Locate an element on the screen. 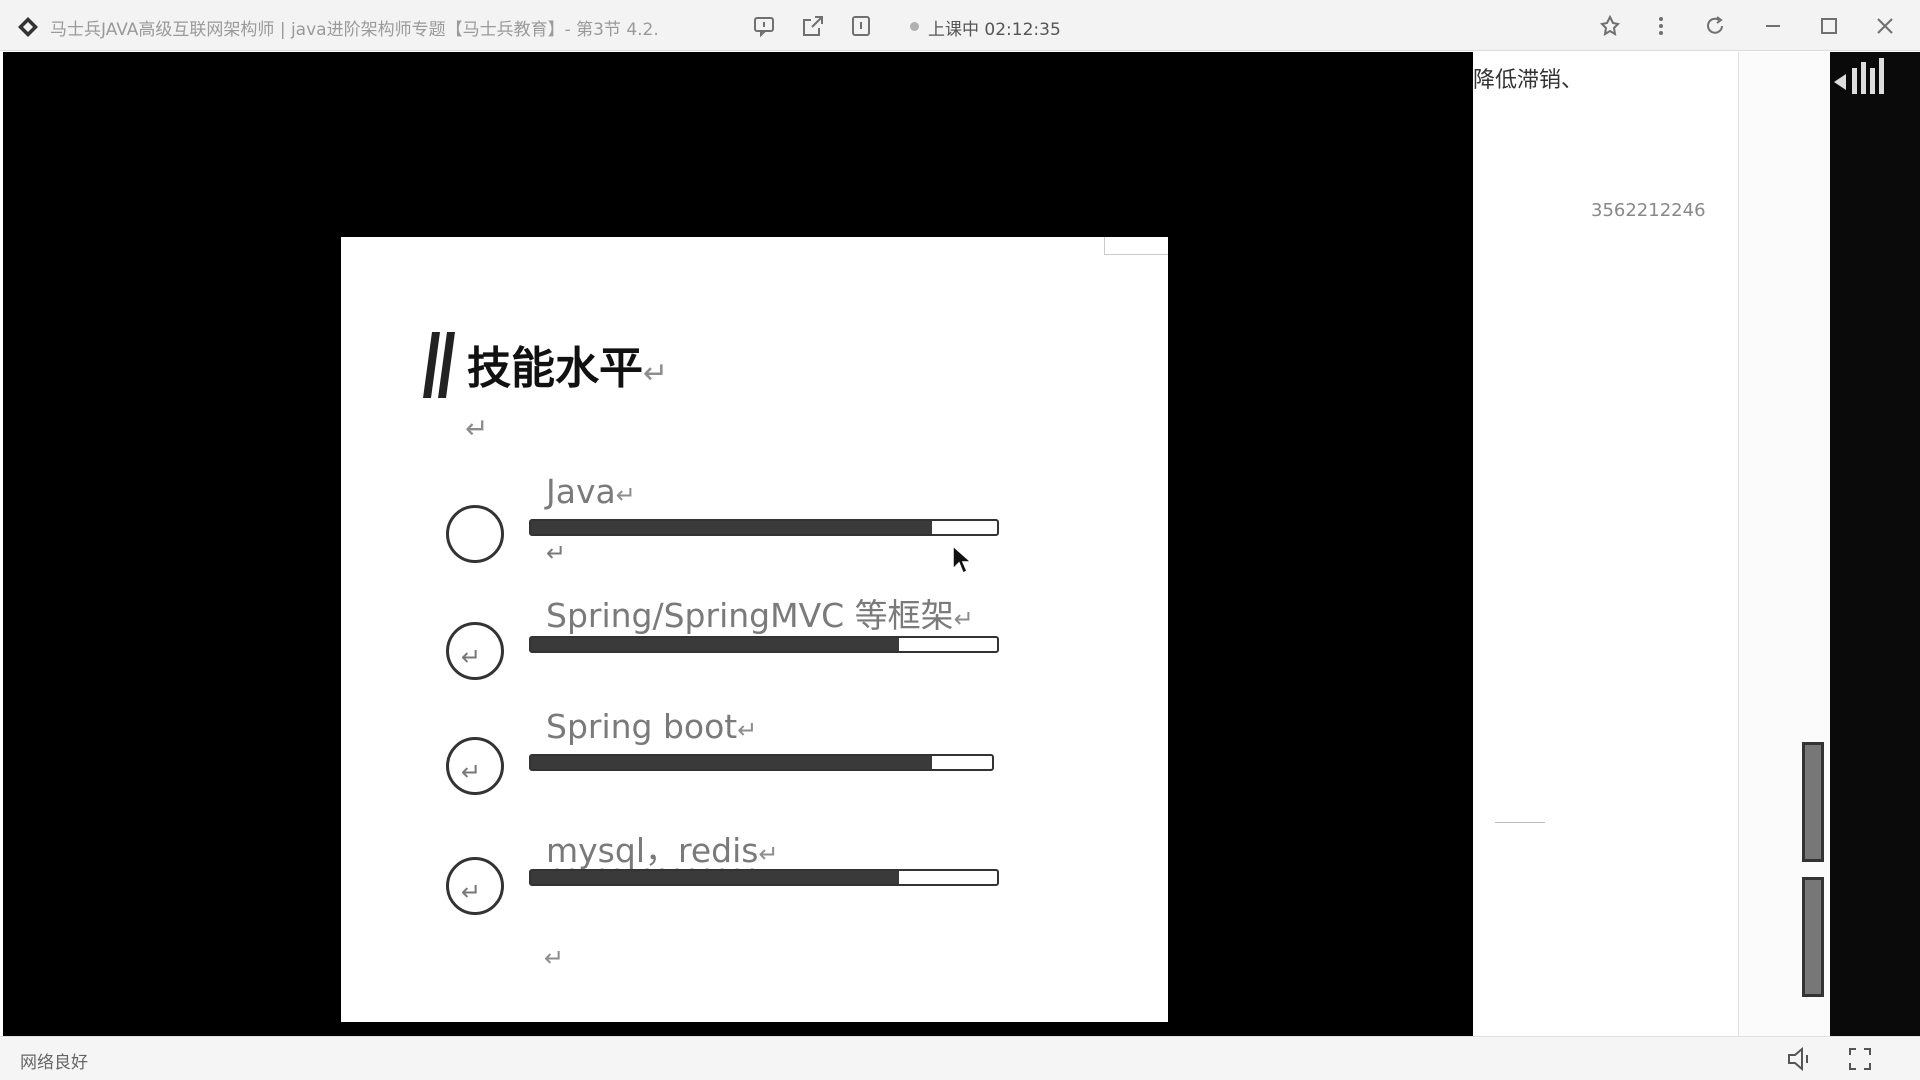 This screenshot has width=1920, height=1080. side-panel-number: 3562212246 is located at coordinates (1648, 210).